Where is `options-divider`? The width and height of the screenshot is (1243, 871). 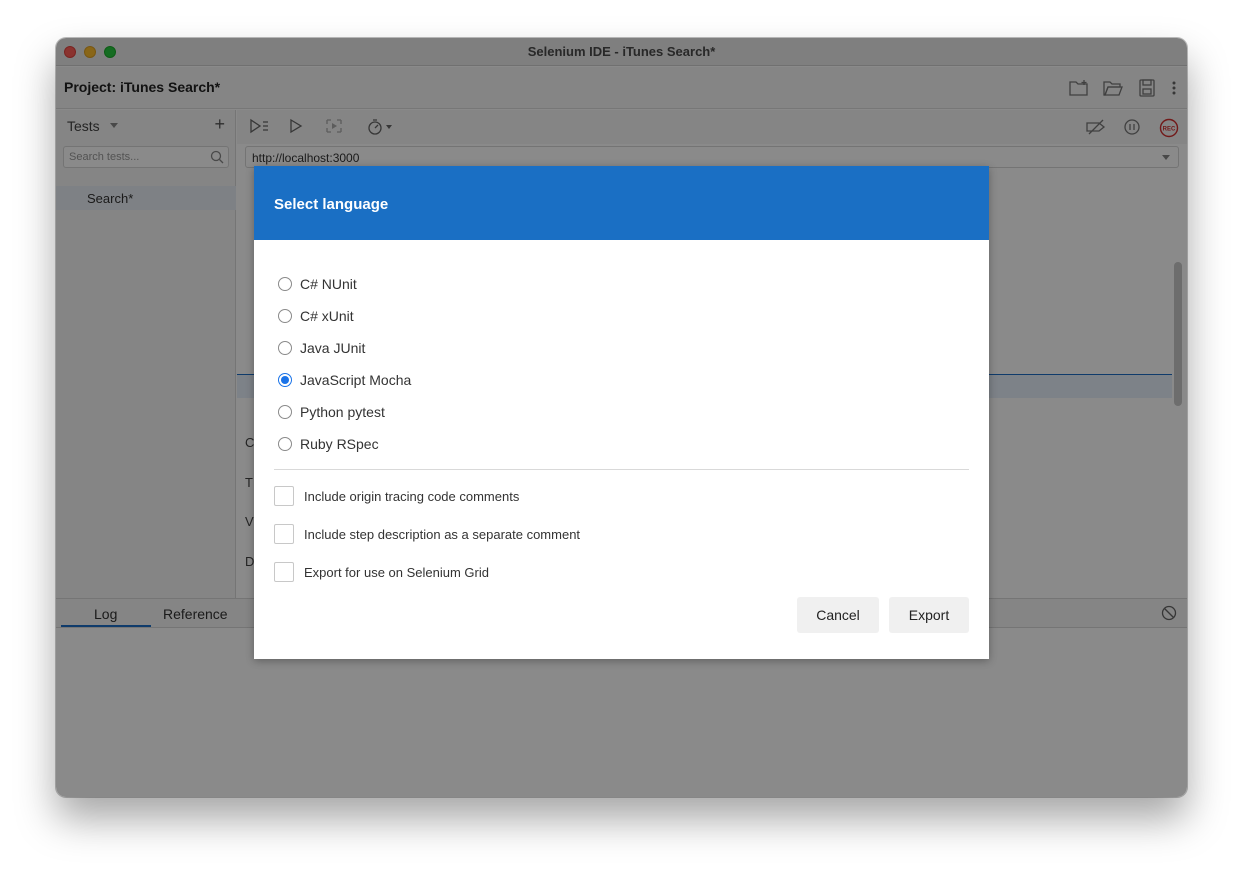
options-divider is located at coordinates (621, 469).